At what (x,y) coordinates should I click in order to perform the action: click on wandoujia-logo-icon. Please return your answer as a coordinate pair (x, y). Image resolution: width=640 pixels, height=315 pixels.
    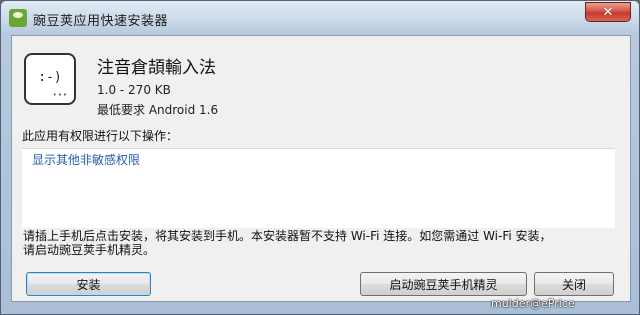
    Looking at the image, I should click on (18, 18).